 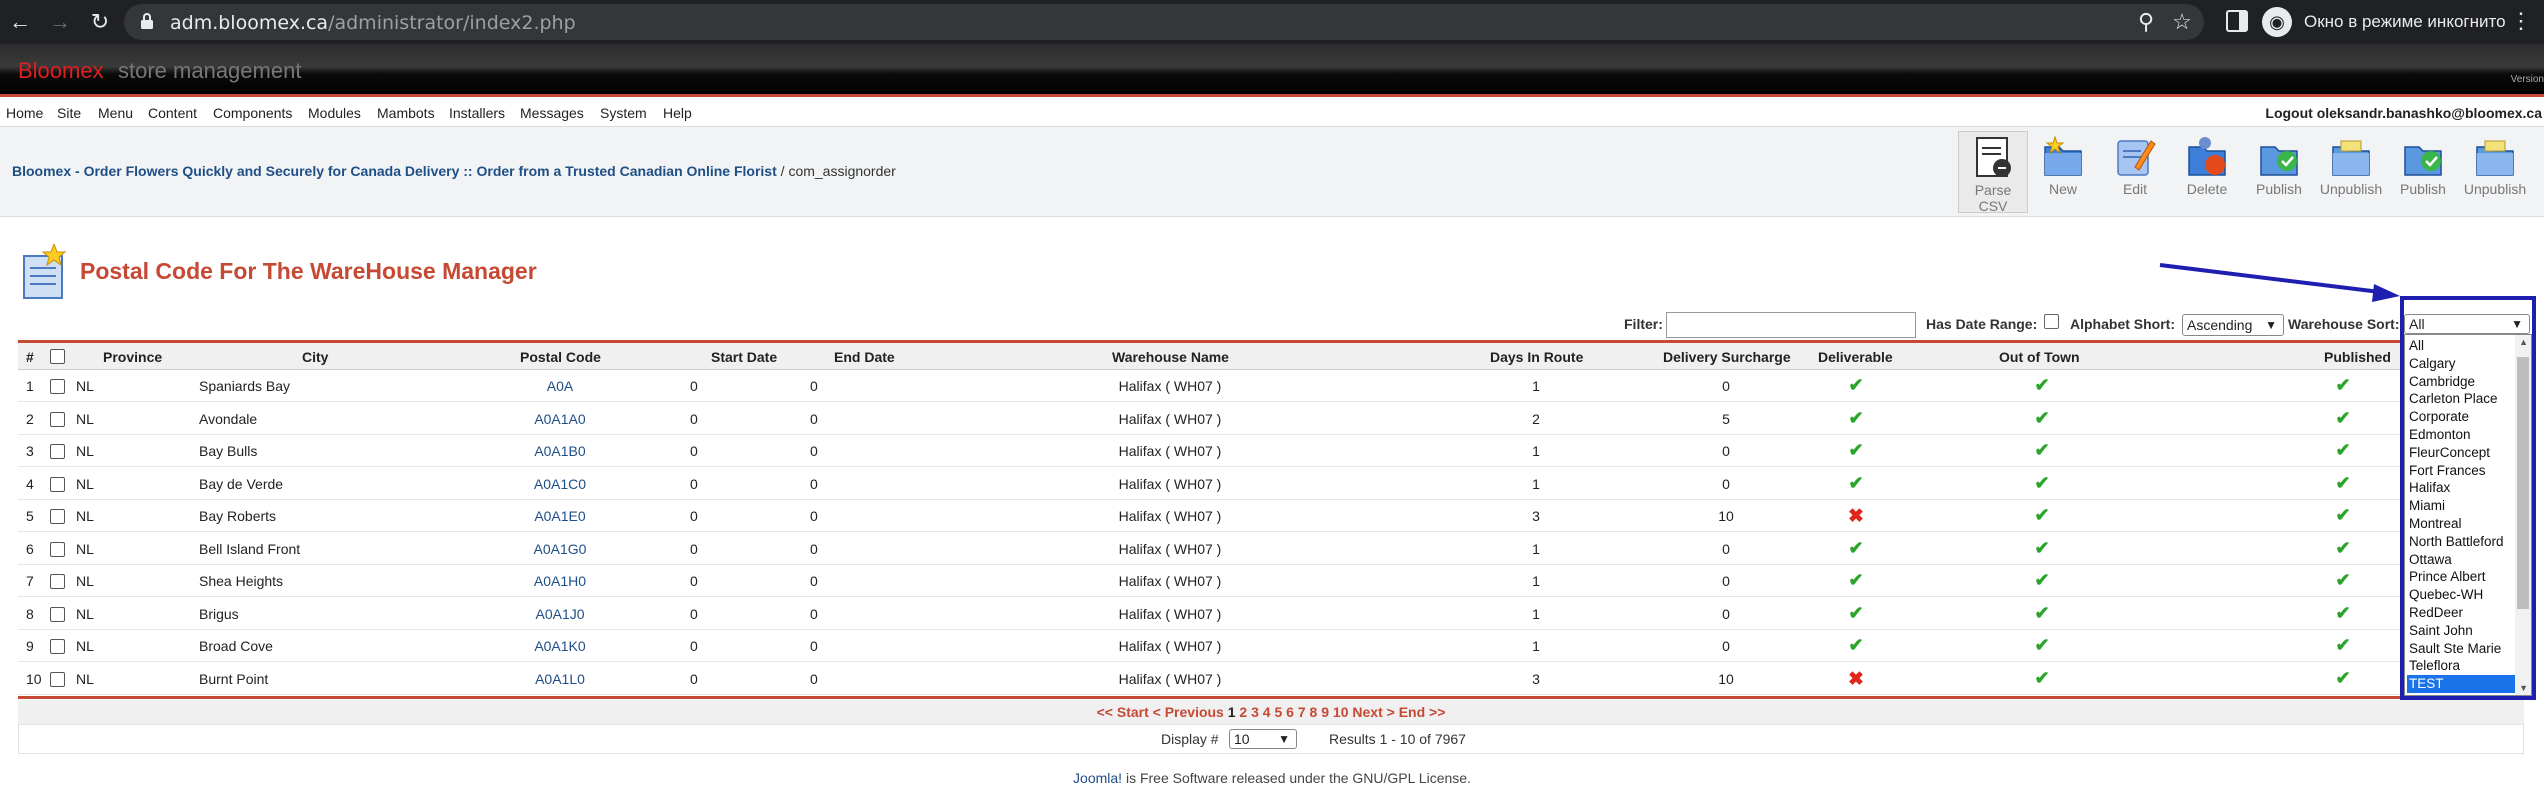 I want to click on pagination-previous: < Previous, so click(x=1188, y=712).